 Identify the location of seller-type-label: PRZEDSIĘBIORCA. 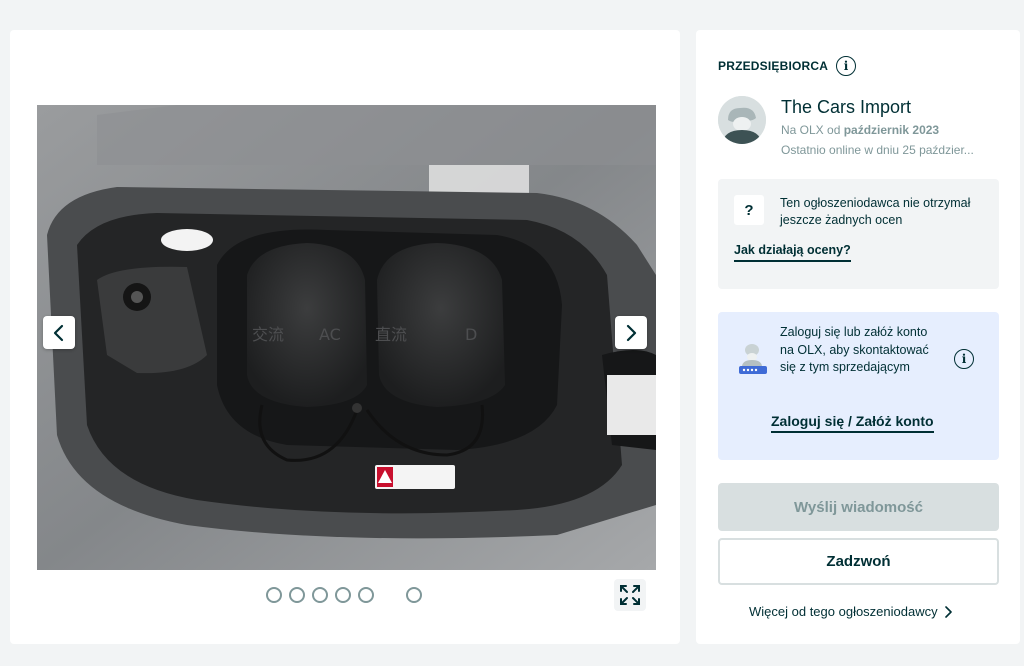
(773, 66).